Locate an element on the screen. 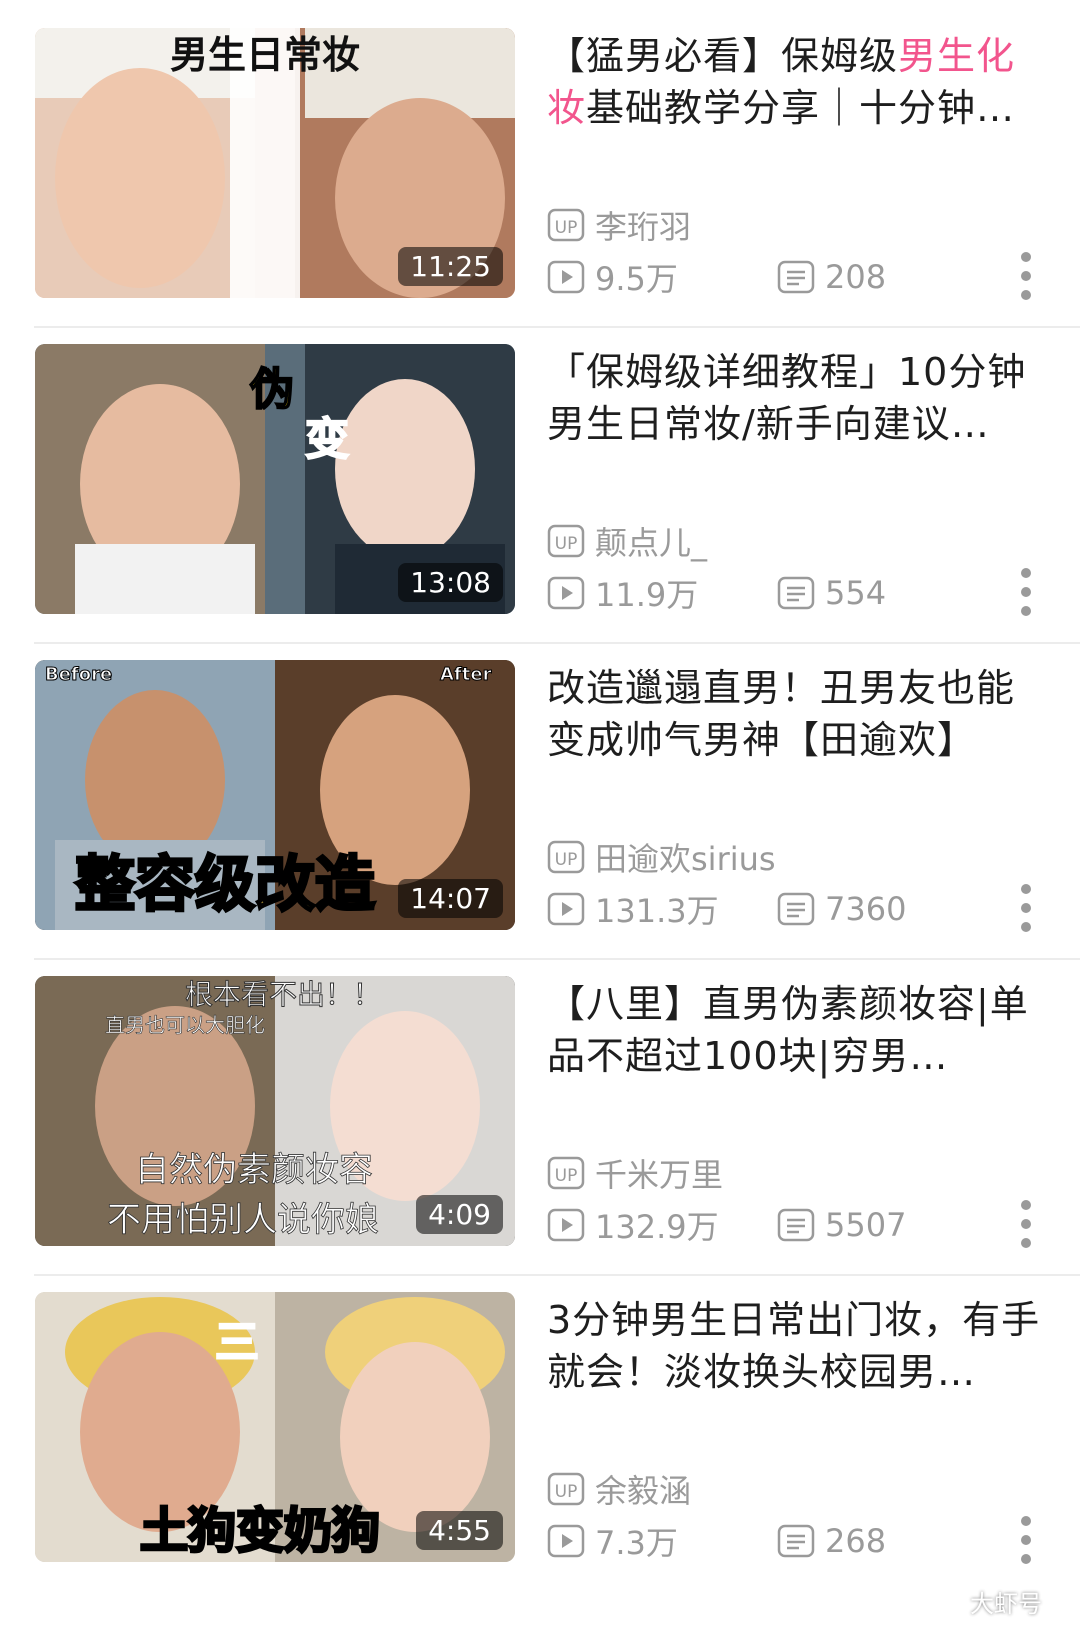 The height and width of the screenshot is (1627, 1080). comment-count: 208 is located at coordinates (831, 277).